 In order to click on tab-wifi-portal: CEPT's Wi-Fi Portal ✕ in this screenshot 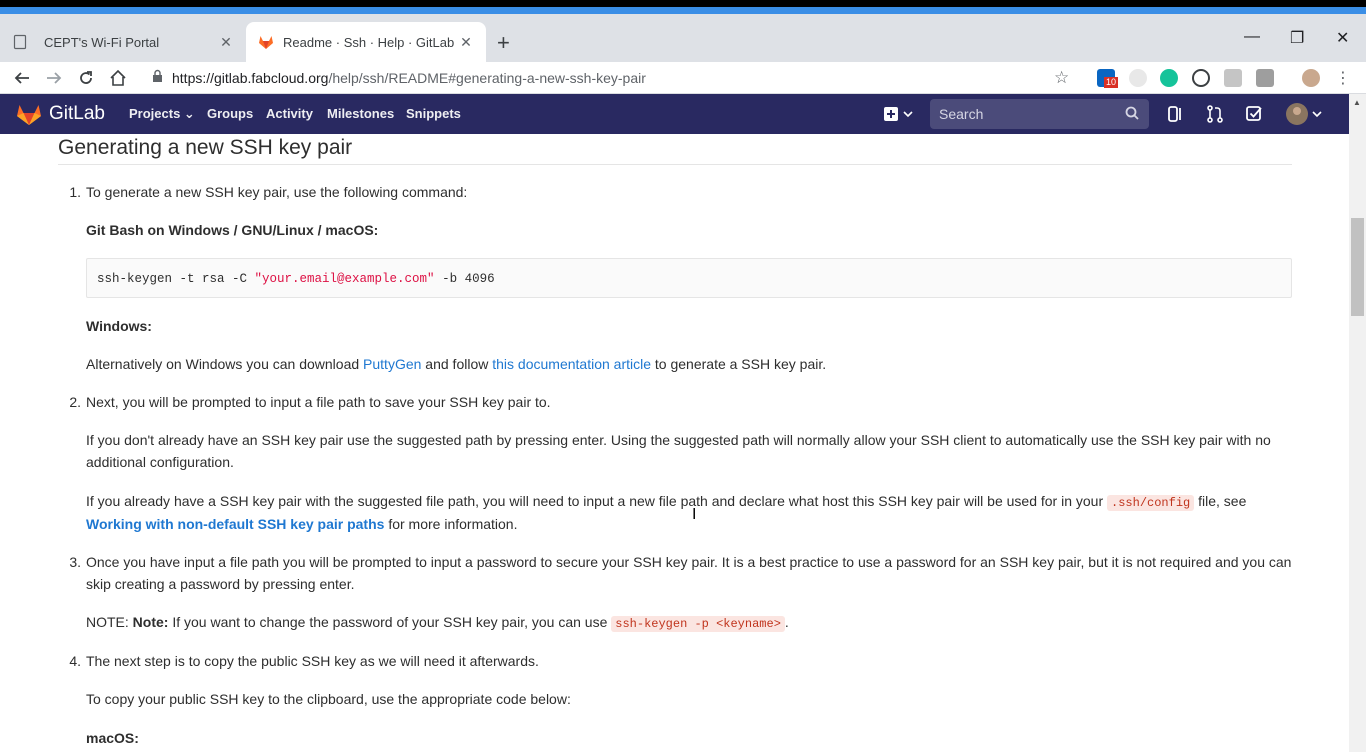, I will do `click(123, 42)`.